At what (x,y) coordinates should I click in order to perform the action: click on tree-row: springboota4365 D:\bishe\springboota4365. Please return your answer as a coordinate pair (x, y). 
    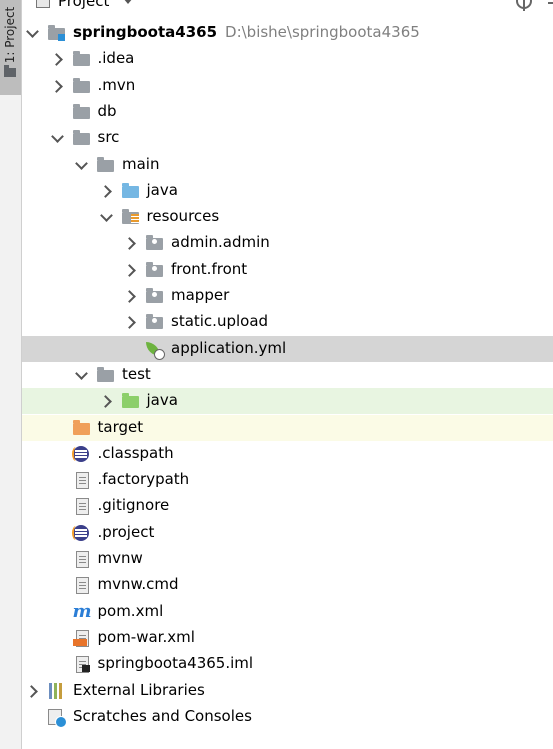
    Looking at the image, I should click on (287, 33).